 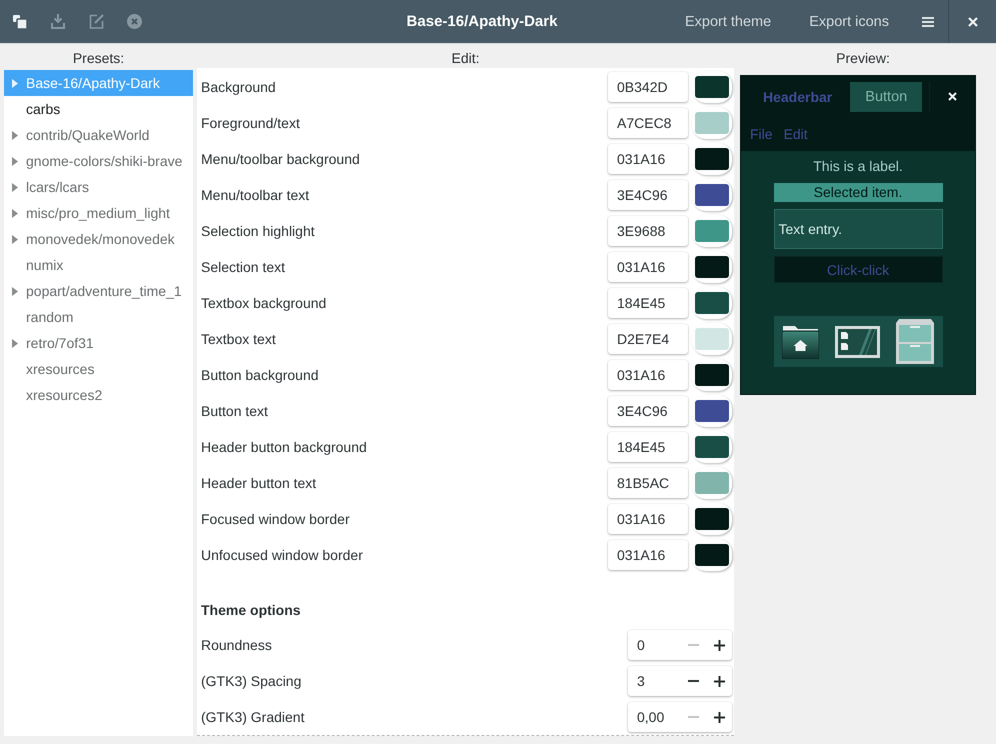 I want to click on export-button: Export icons, so click(x=849, y=21).